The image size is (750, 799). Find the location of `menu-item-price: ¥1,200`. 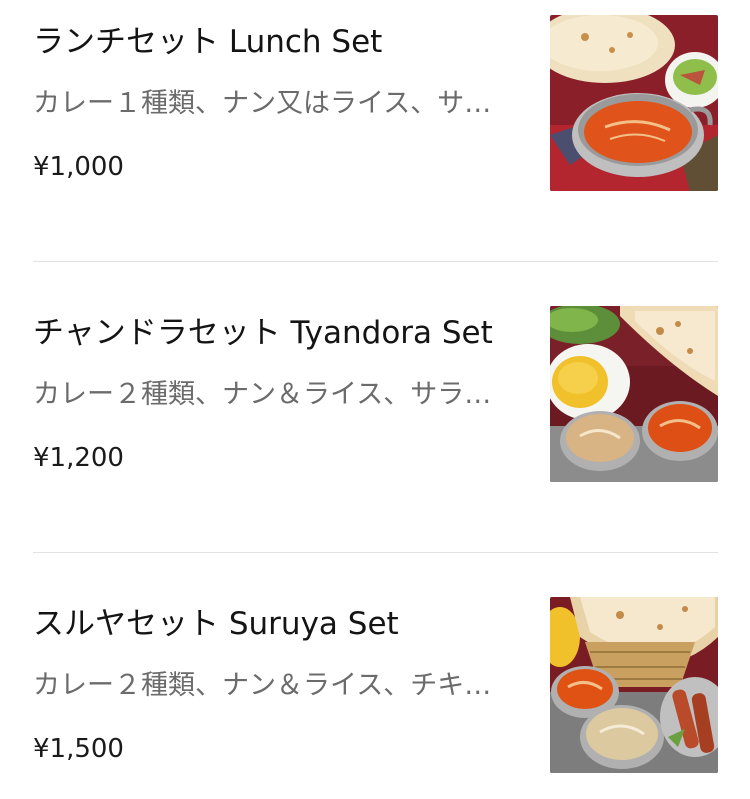

menu-item-price: ¥1,200 is located at coordinates (78, 458).